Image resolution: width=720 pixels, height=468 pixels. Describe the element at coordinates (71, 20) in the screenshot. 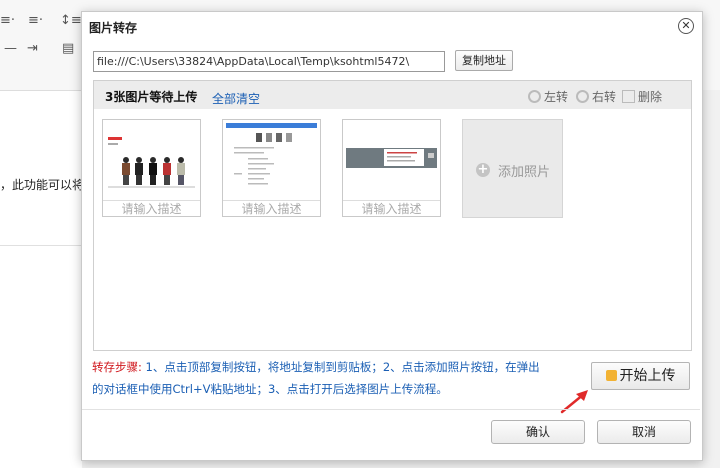

I see `line-spacing-icon: ↕≡` at that location.